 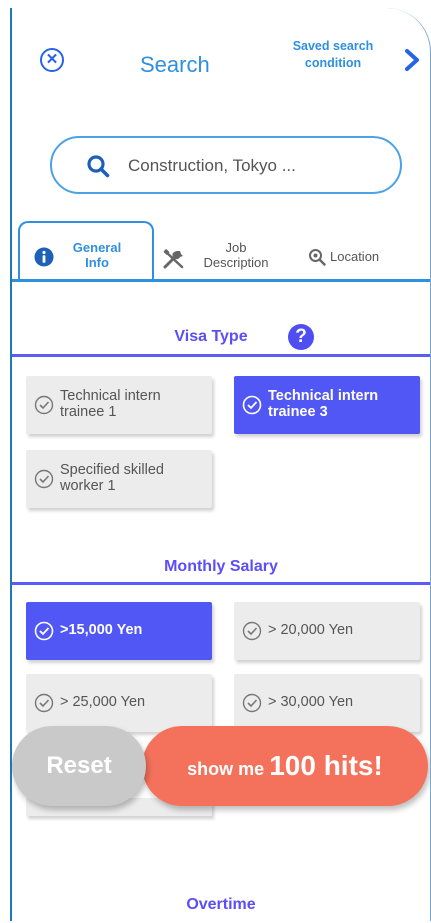 What do you see at coordinates (103, 702) in the screenshot?
I see `salary-option-label: > 25,000 Yen` at bounding box center [103, 702].